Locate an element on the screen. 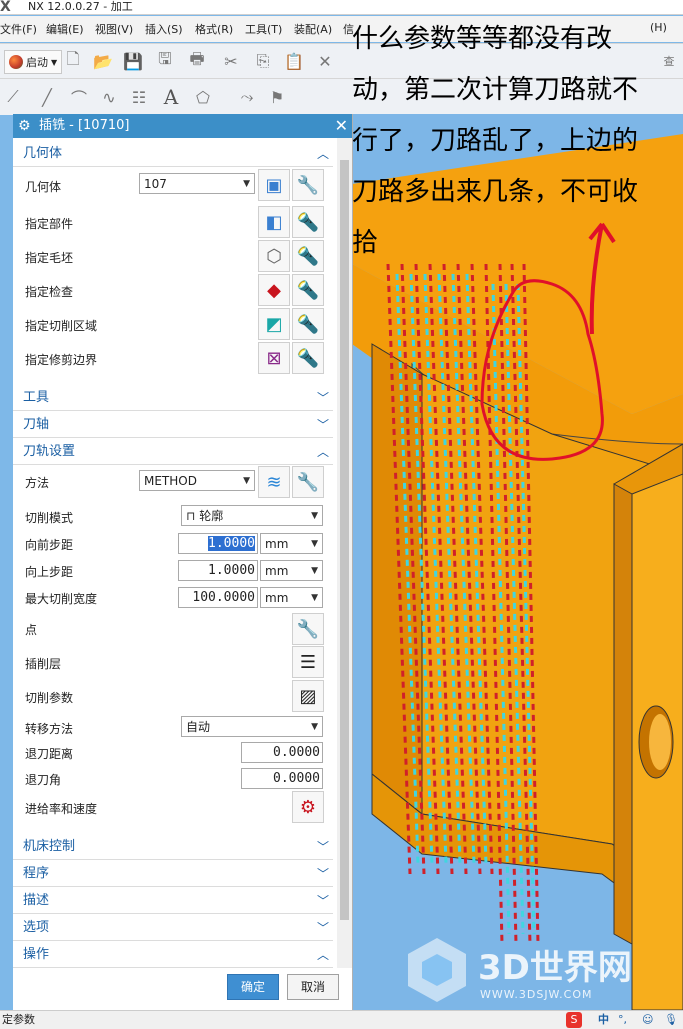  print-icon: 🖶 is located at coordinates (197, 60).